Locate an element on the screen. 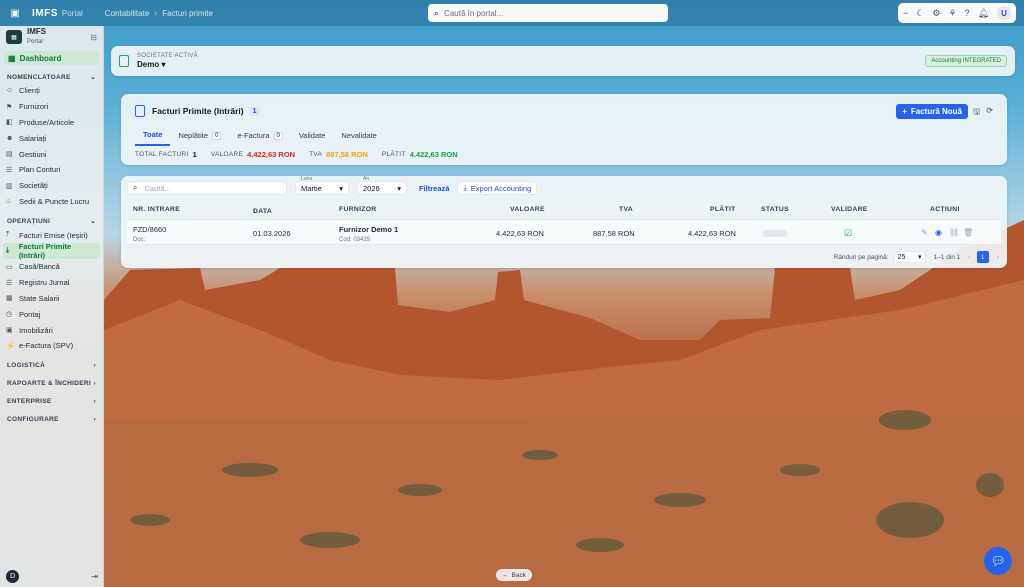 The width and height of the screenshot is (1024, 587). tab-label: Validate is located at coordinates (312, 135).